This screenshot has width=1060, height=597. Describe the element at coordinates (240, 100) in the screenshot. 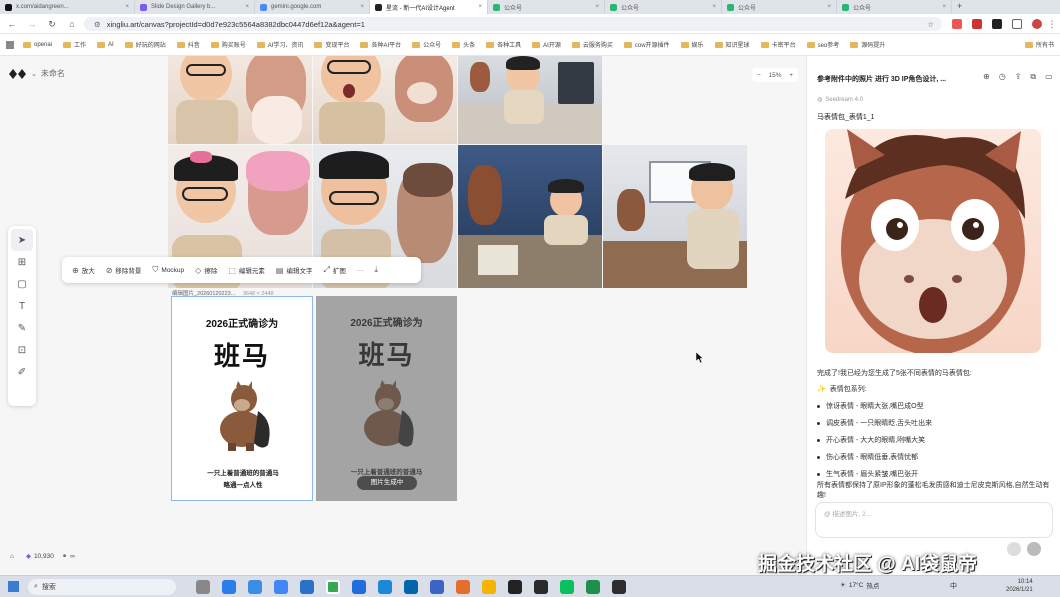

I see `generated-image-kid-and-horse` at that location.